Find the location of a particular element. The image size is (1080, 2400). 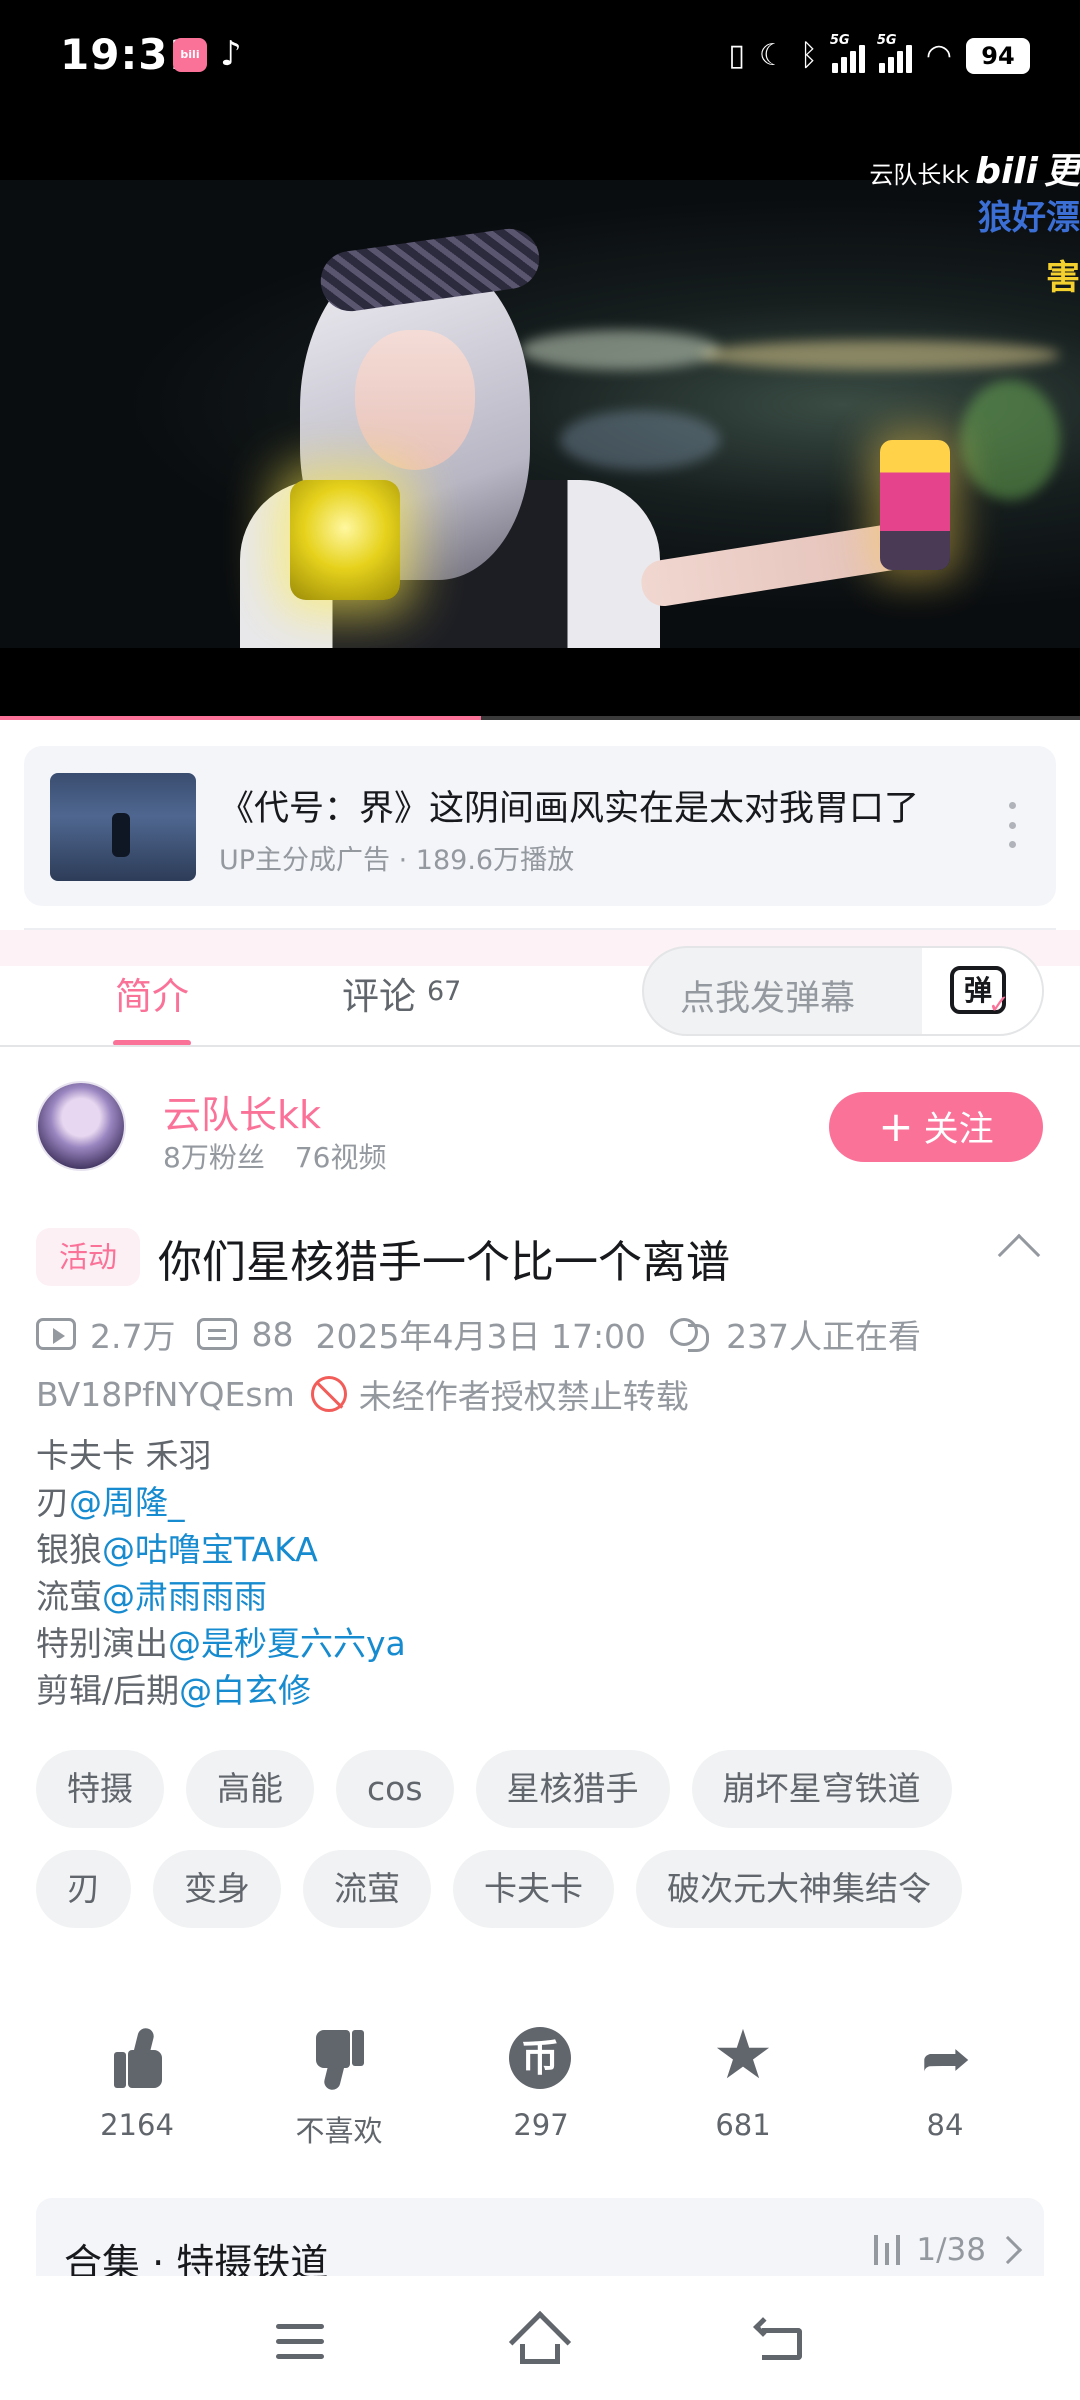

ad-thumbnail is located at coordinates (123, 827).